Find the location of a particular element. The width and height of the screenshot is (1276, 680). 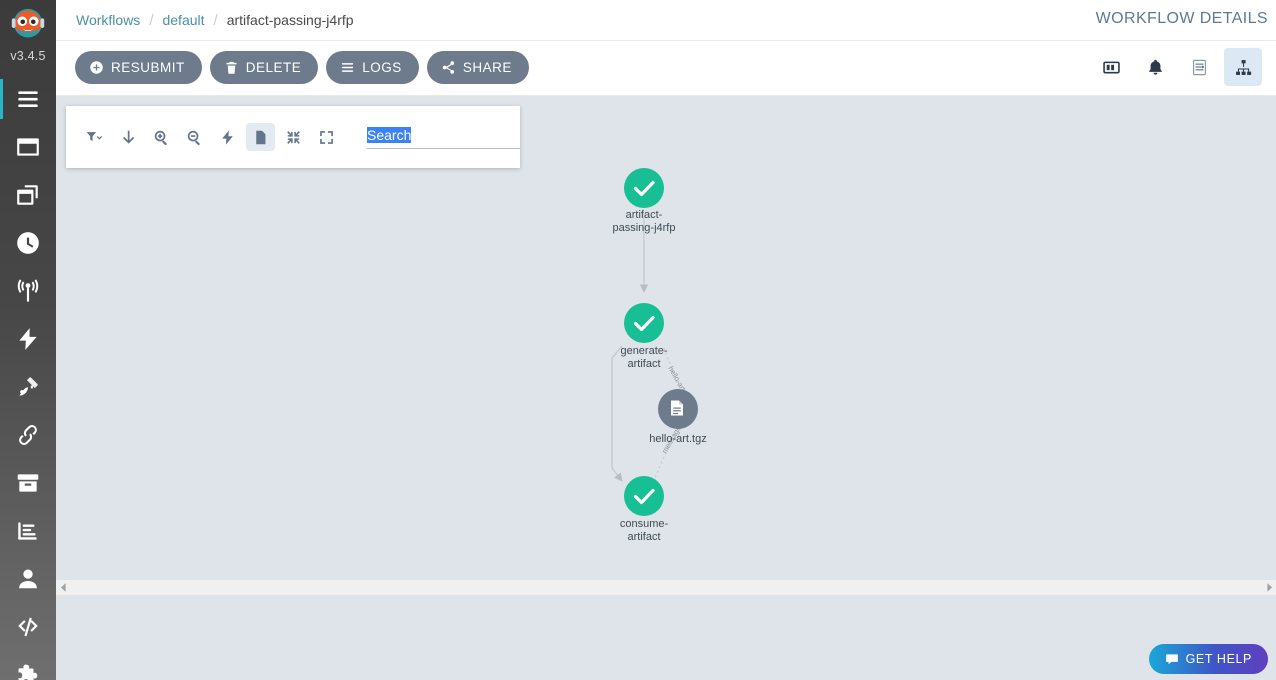

menu-icon is located at coordinates (28, 99).